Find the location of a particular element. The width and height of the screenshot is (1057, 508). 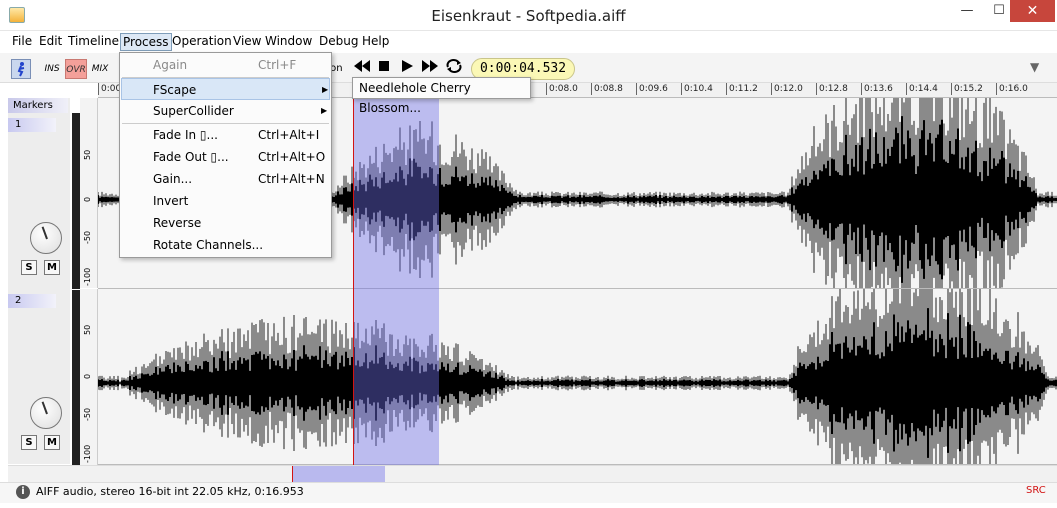

ruler-label: 0:16.0 is located at coordinates (1013, 89).